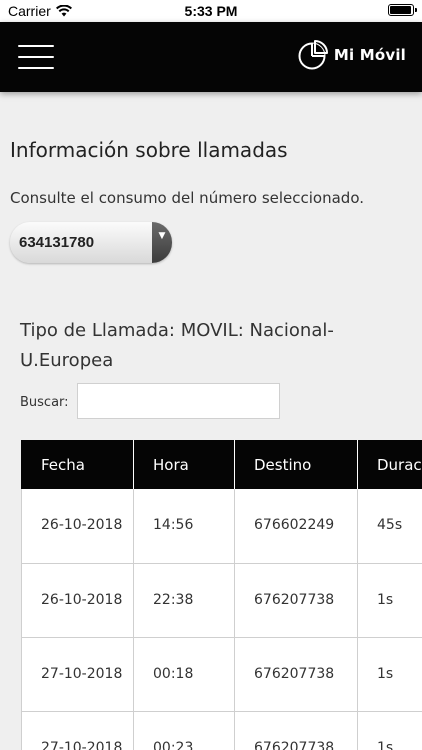  Describe the element at coordinates (178, 401) in the screenshot. I see `search-input` at that location.